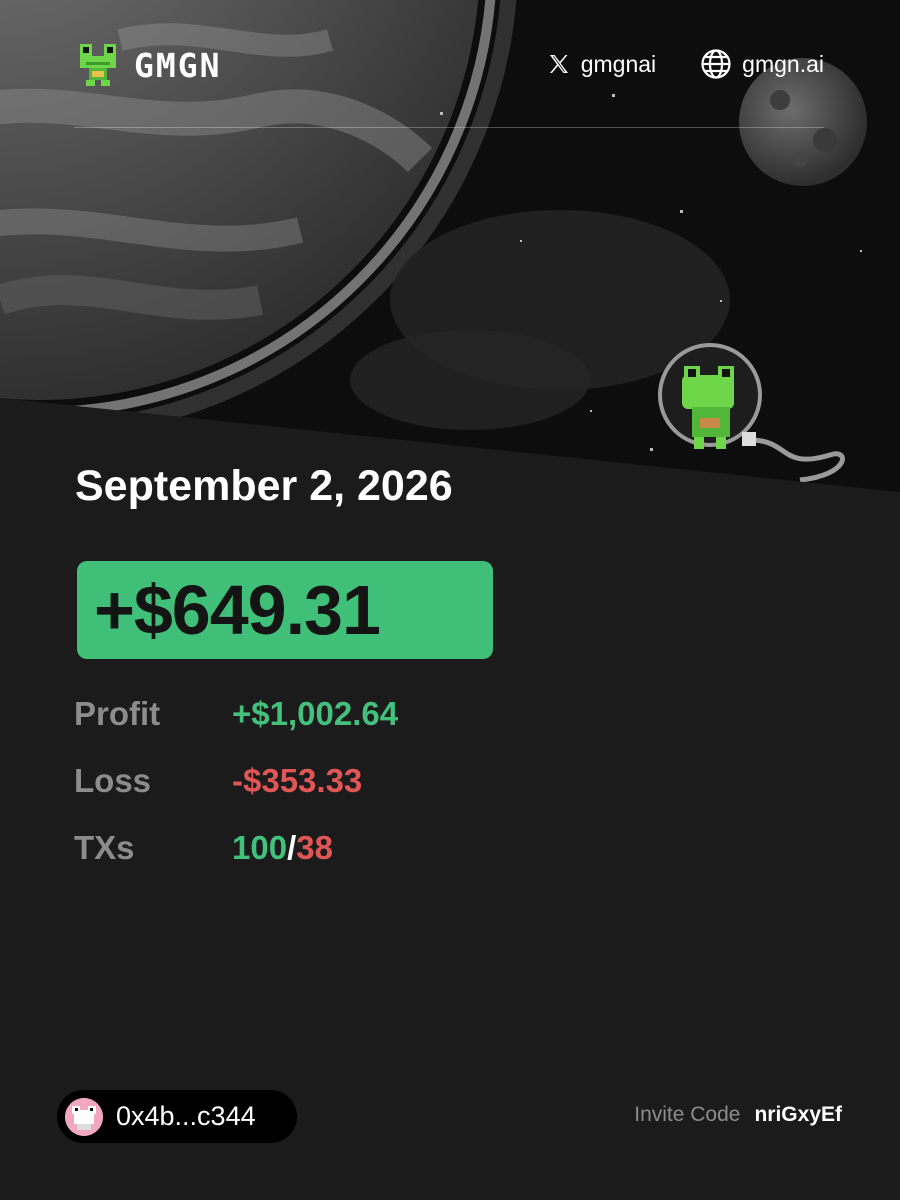 Image resolution: width=900 pixels, height=1200 pixels. Describe the element at coordinates (260, 847) in the screenshot. I see `txs-wins: 100` at that location.